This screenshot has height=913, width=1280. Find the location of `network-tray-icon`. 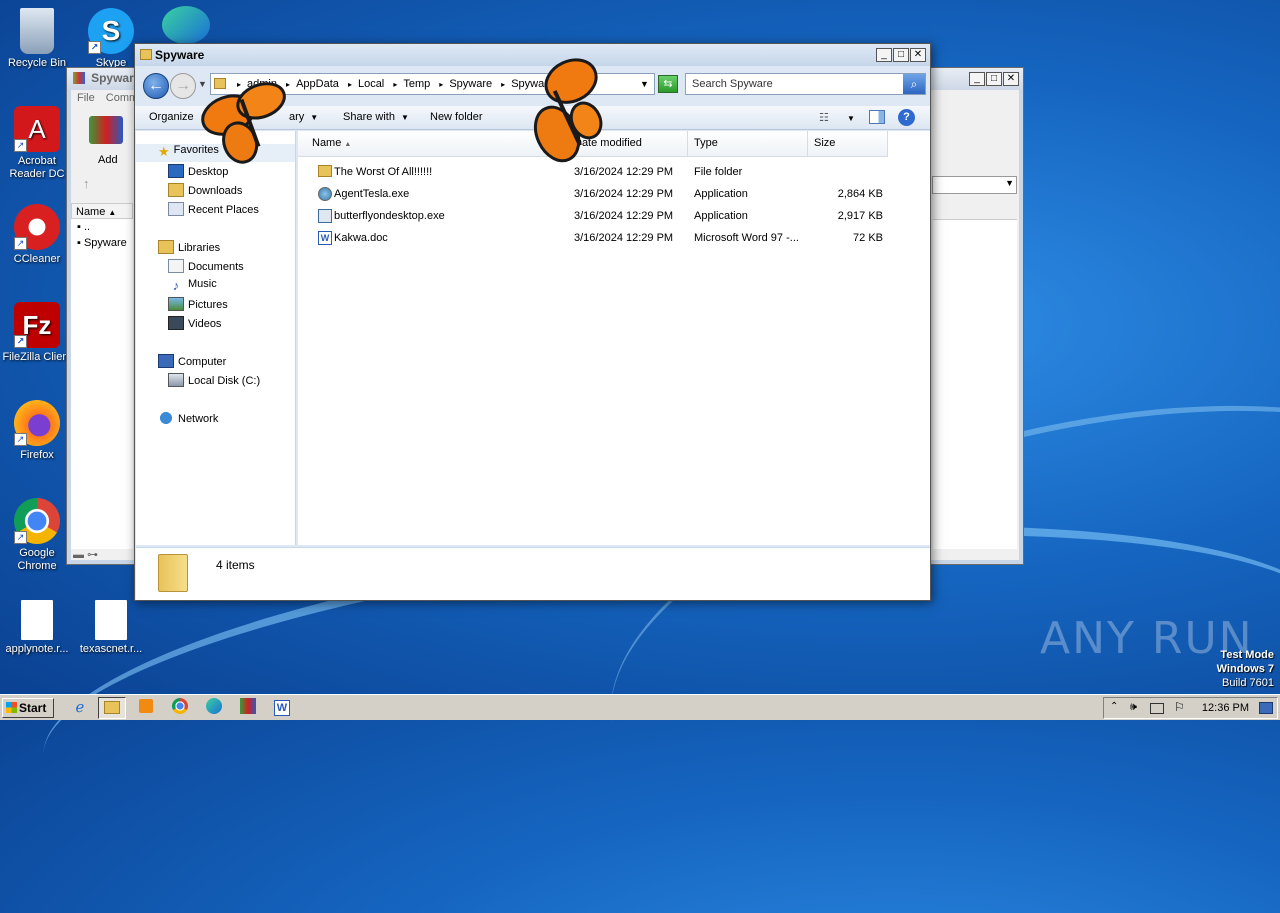

network-tray-icon is located at coordinates (1157, 708).